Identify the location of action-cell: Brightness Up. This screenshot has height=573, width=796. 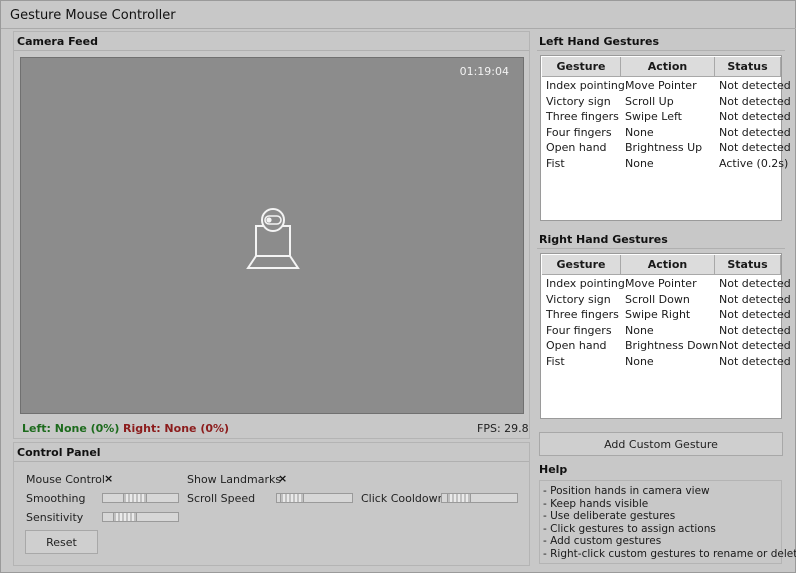
(664, 147).